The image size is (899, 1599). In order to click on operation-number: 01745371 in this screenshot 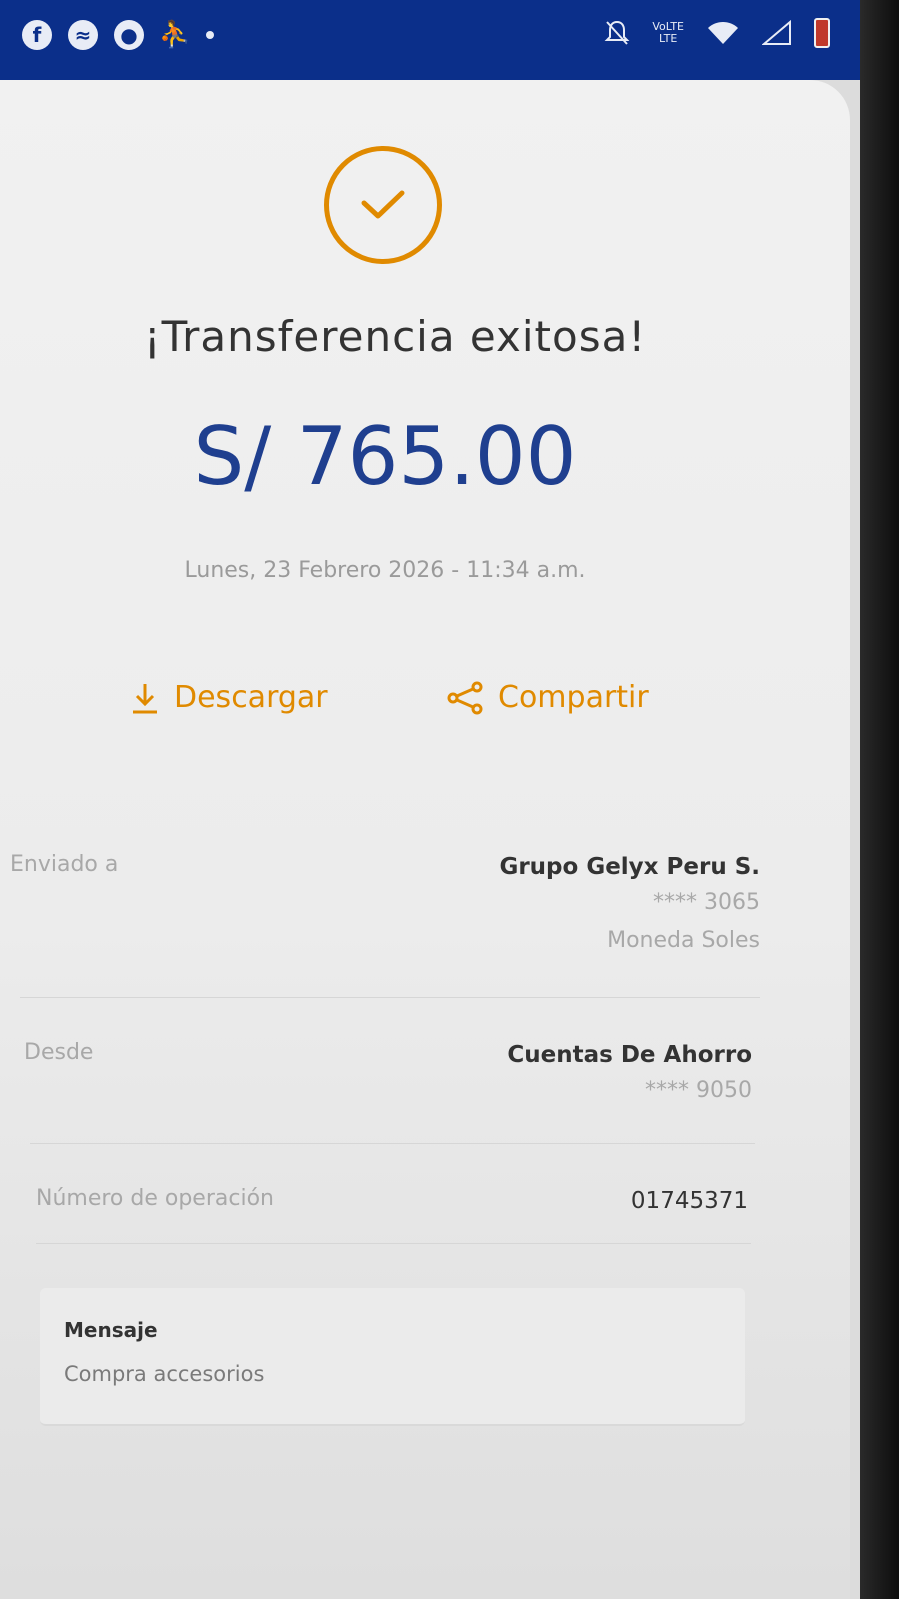, I will do `click(689, 1201)`.